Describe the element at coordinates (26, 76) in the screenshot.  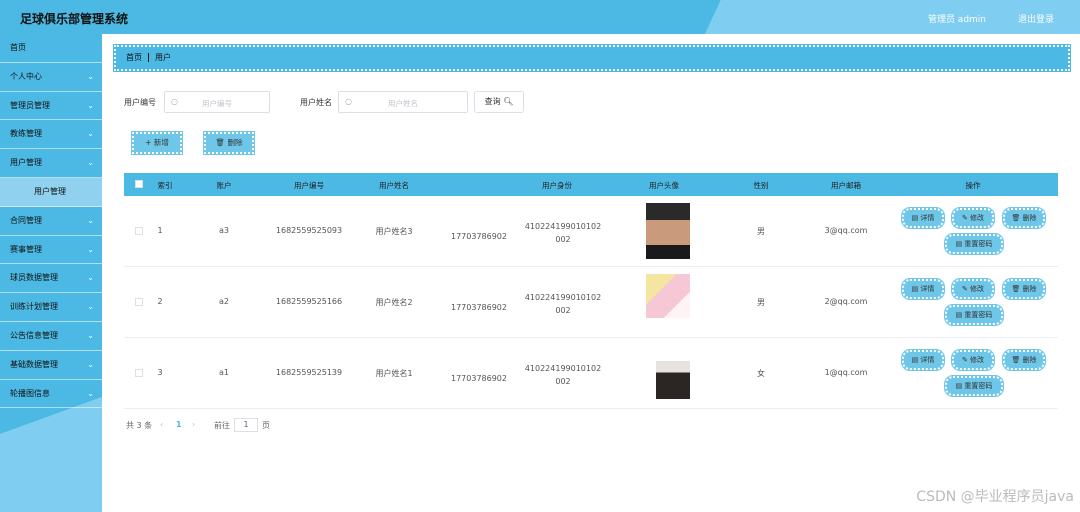
I see `sidebar-item-label: 个人中心` at that location.